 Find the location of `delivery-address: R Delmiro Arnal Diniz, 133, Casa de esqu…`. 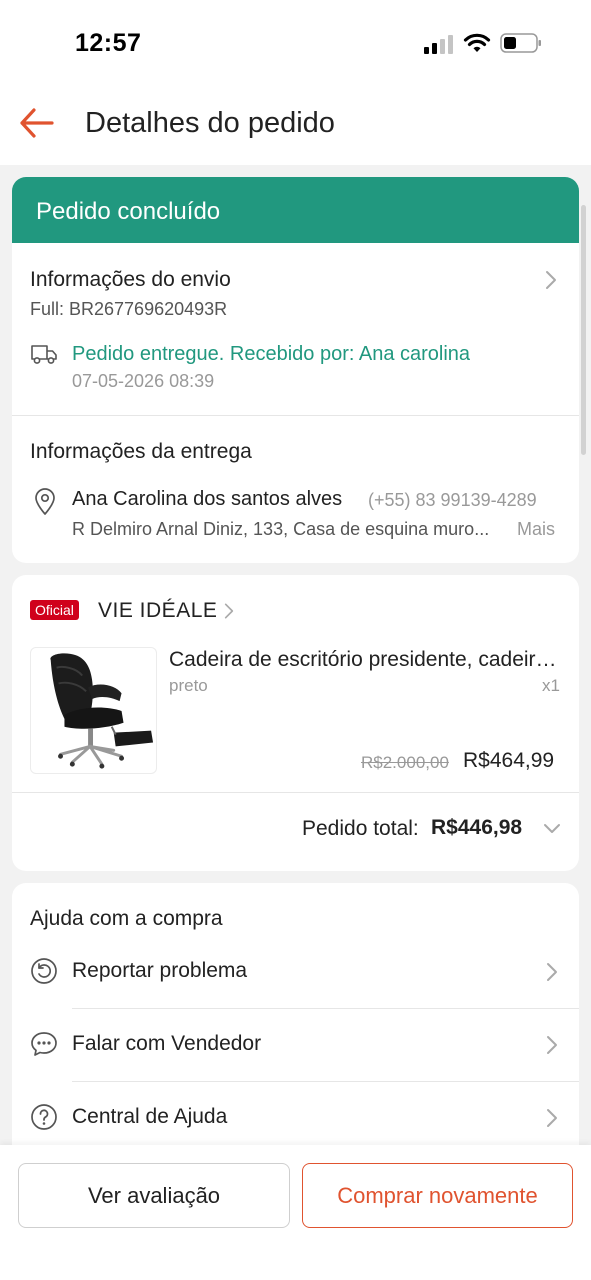

delivery-address: R Delmiro Arnal Diniz, 133, Casa de esqu… is located at coordinates (281, 529).